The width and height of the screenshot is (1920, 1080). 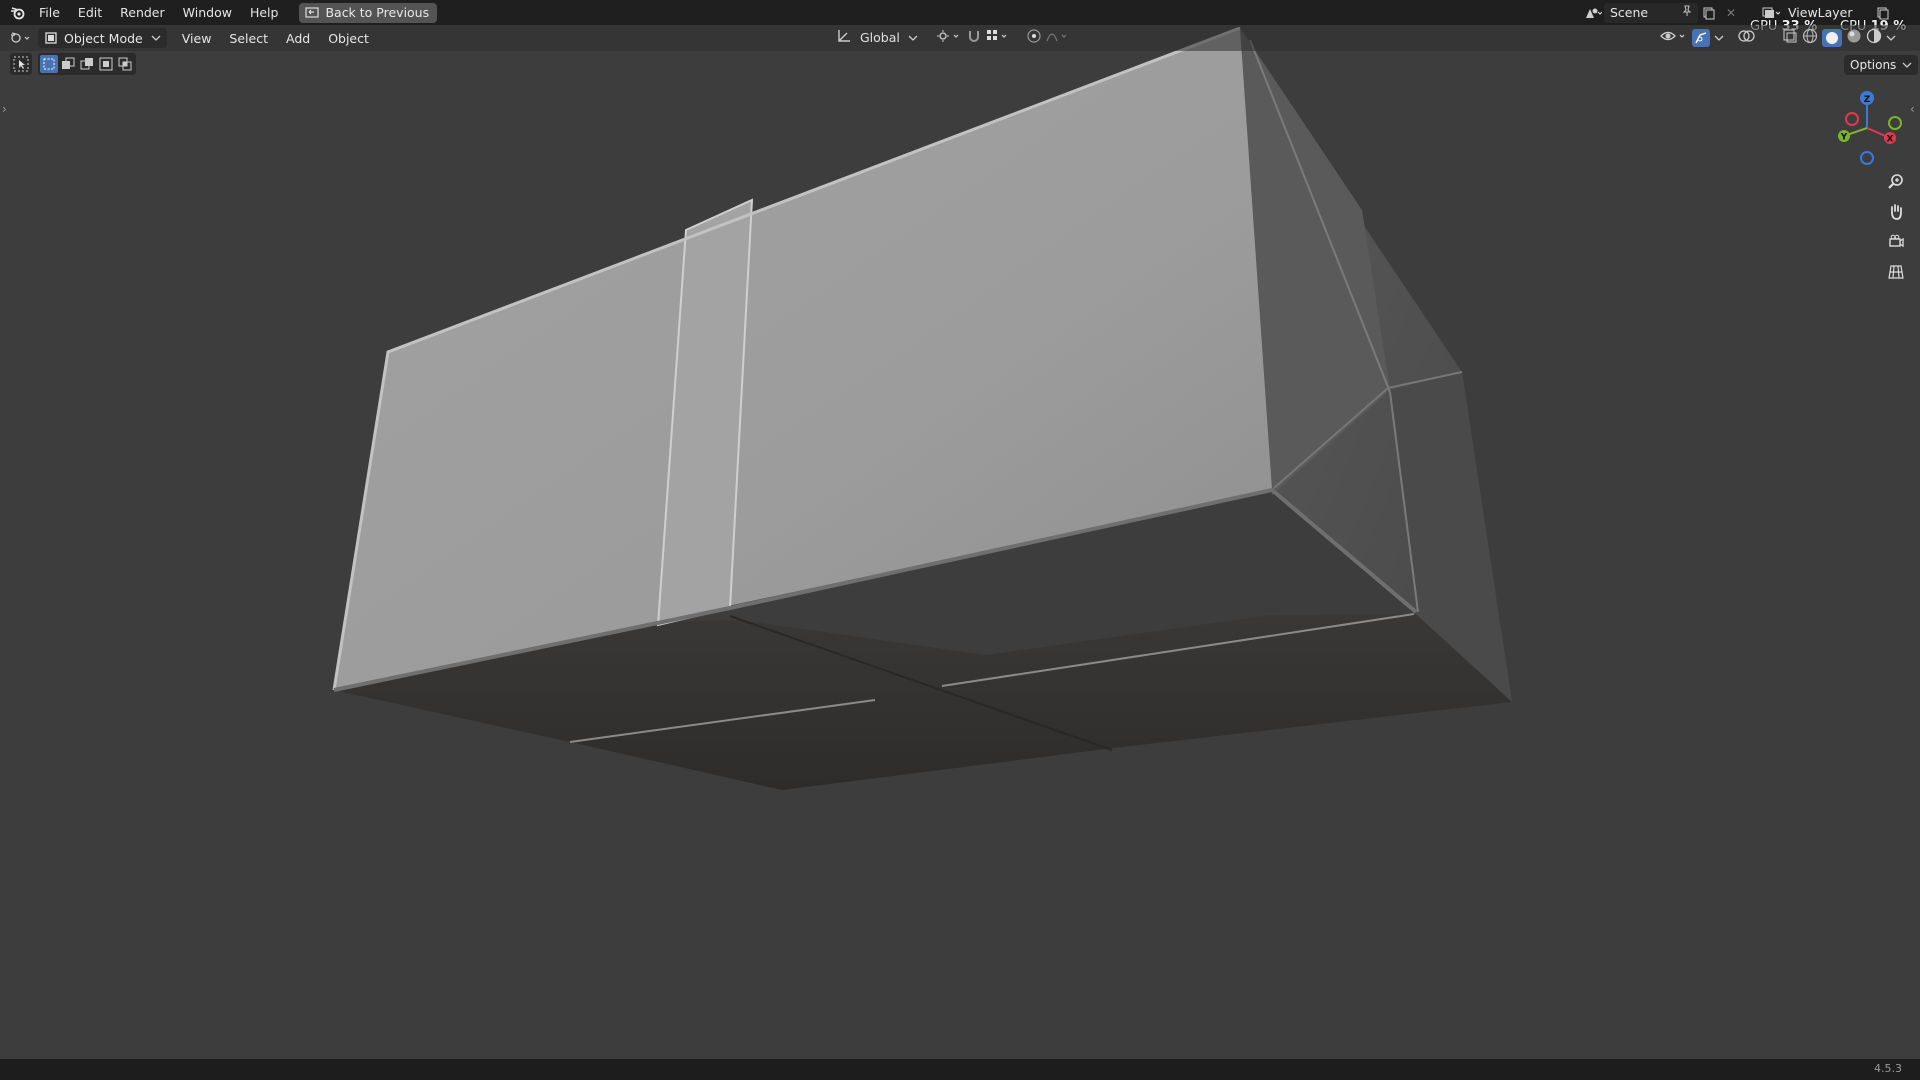 I want to click on object-mode-label: Object Mode, so click(x=103, y=38).